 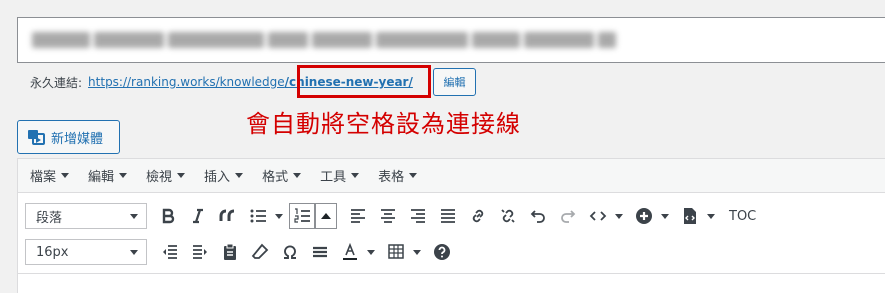 I want to click on menu-tools: 工具, so click(x=340, y=175).